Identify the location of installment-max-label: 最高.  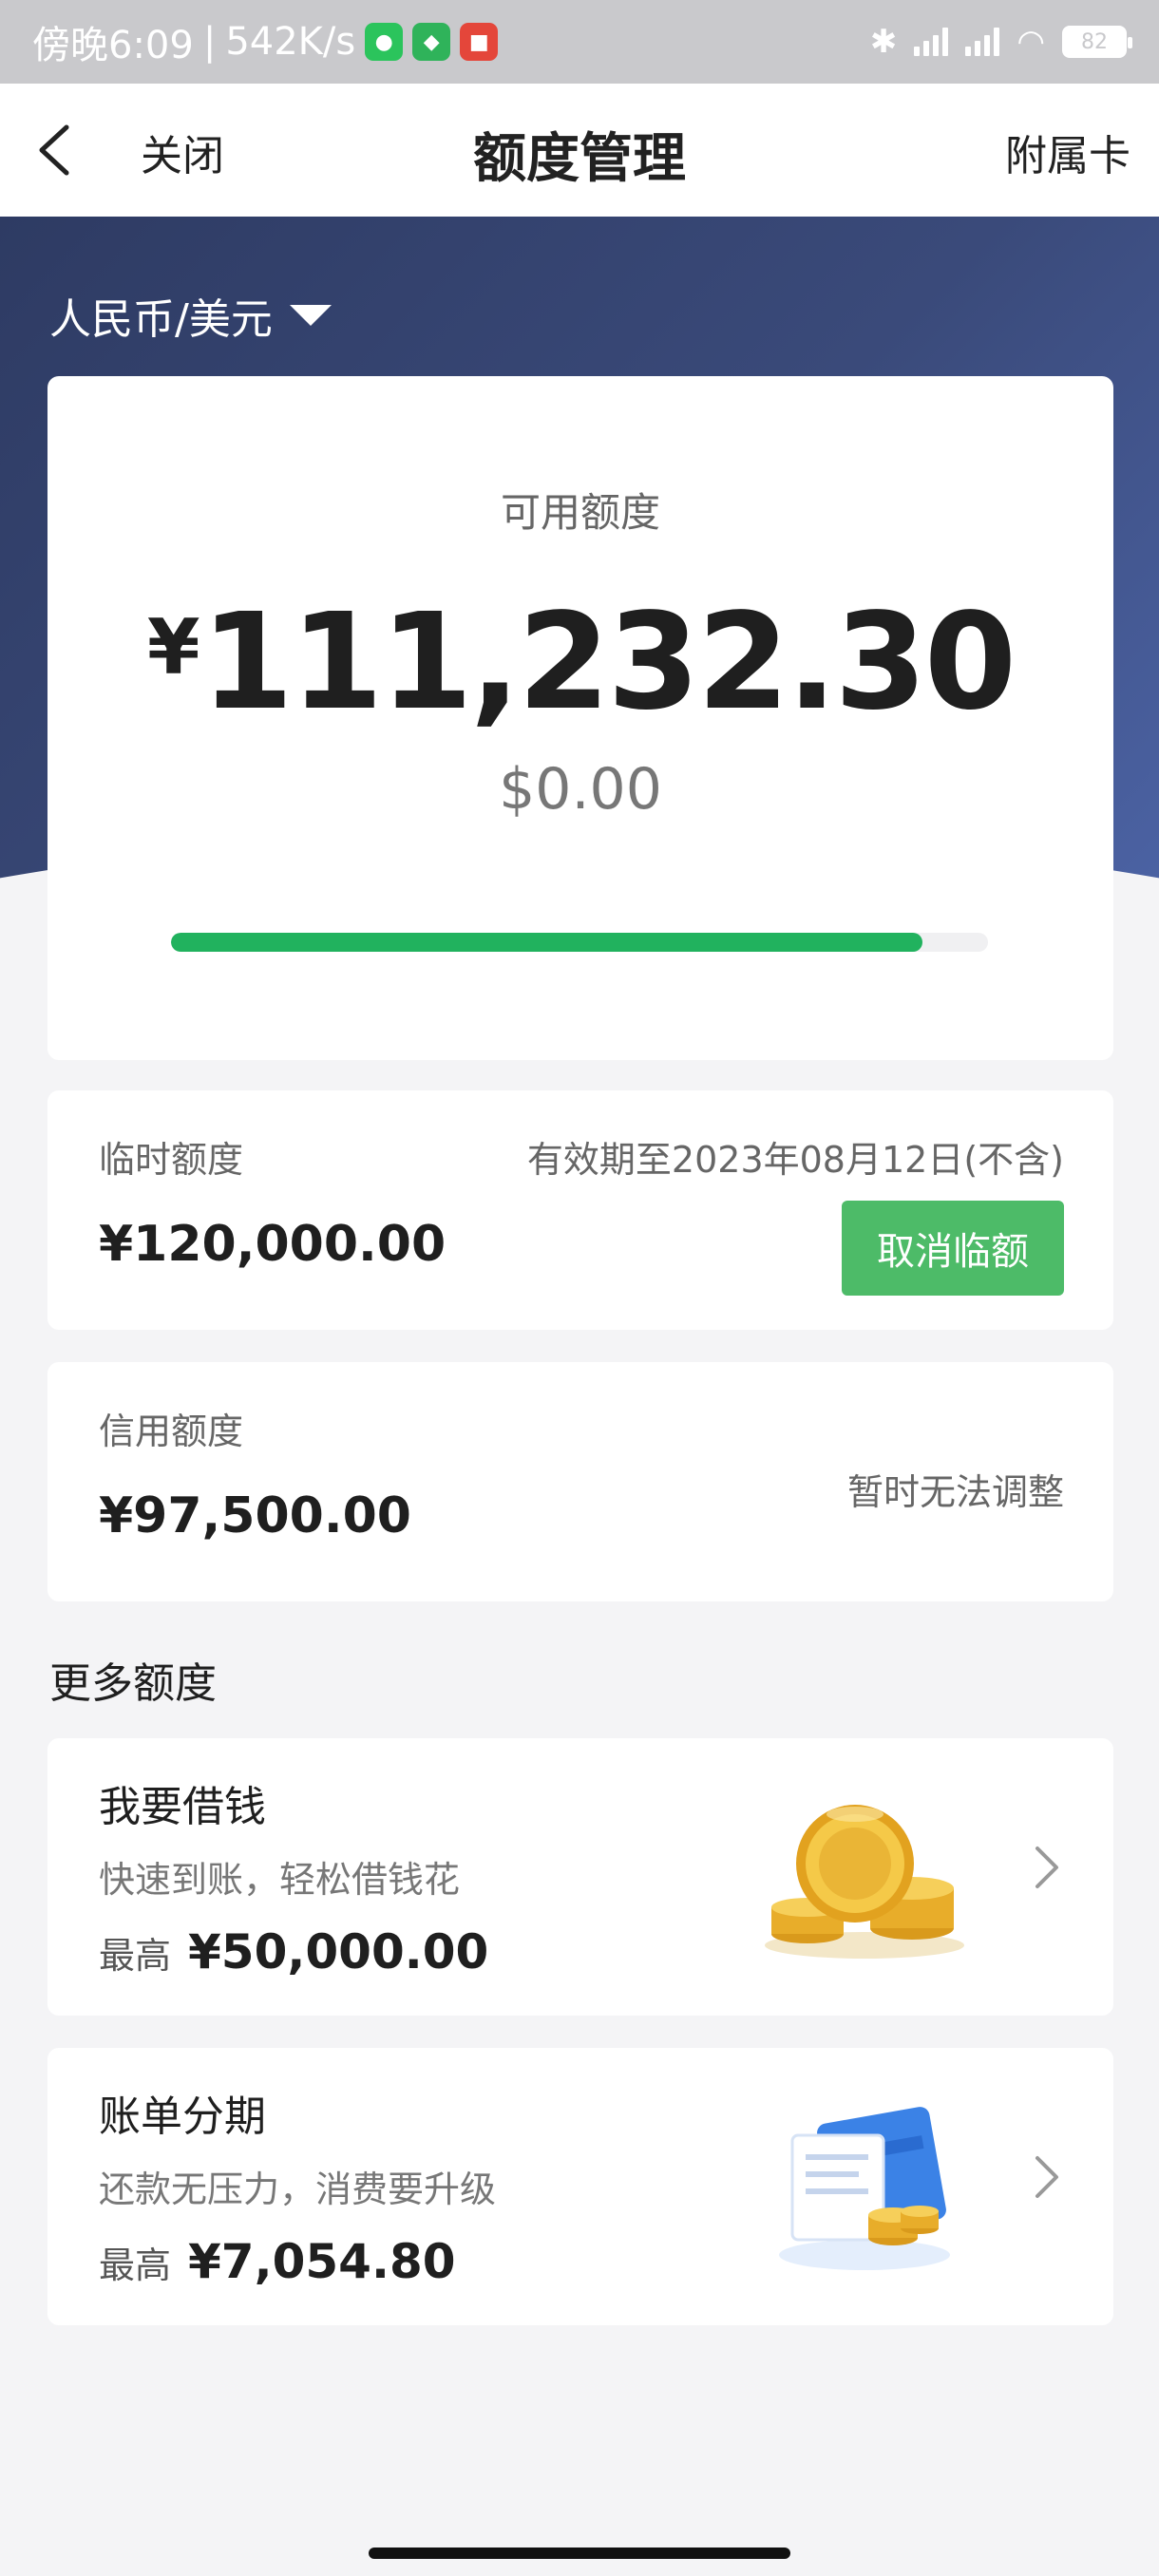
(135, 2265).